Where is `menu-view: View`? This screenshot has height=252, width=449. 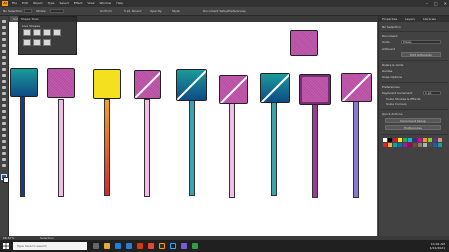 menu-view: View is located at coordinates (90, 3).